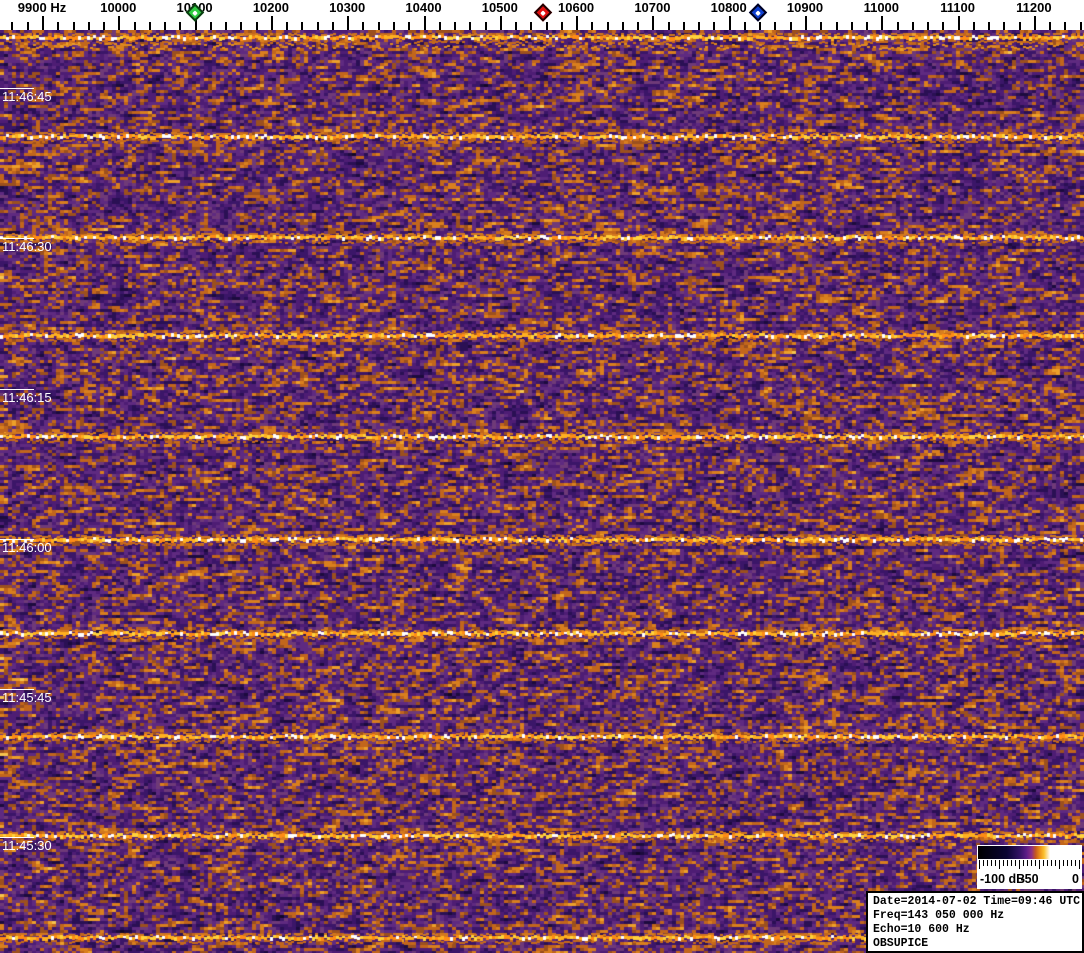  Describe the element at coordinates (1075, 879) in the screenshot. I see `colorbar-label-max: 0` at that location.